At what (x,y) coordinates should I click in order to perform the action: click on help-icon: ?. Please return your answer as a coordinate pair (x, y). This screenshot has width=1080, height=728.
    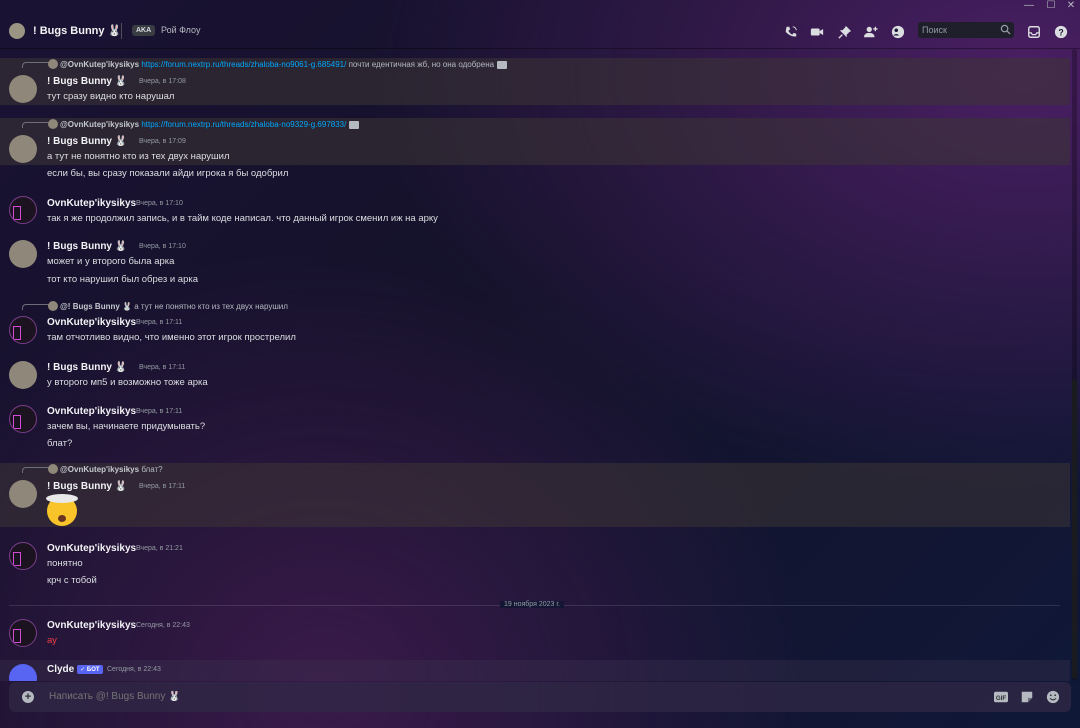
    Looking at the image, I should click on (1061, 32).